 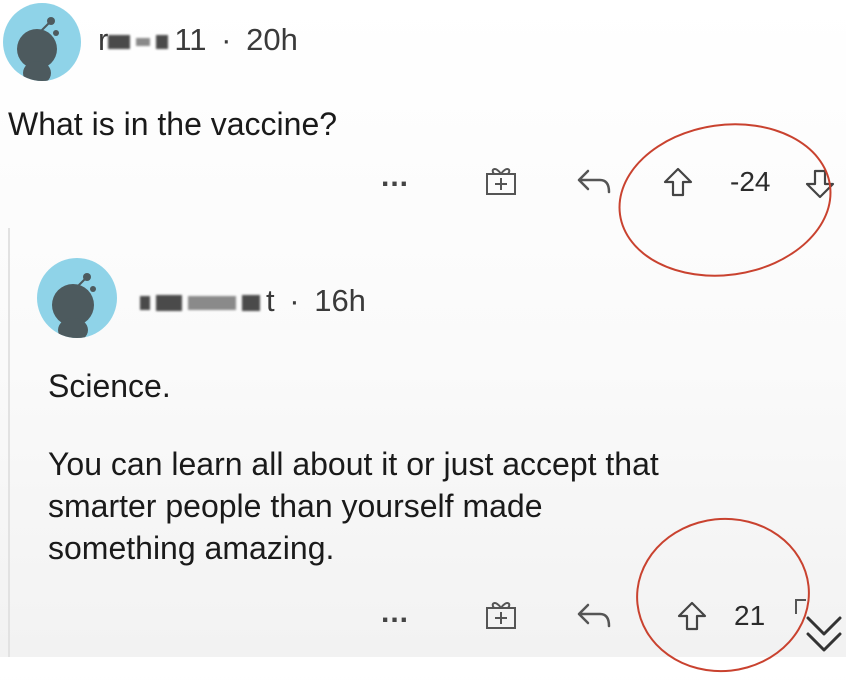 I want to click on username: t, so click(x=207, y=300).